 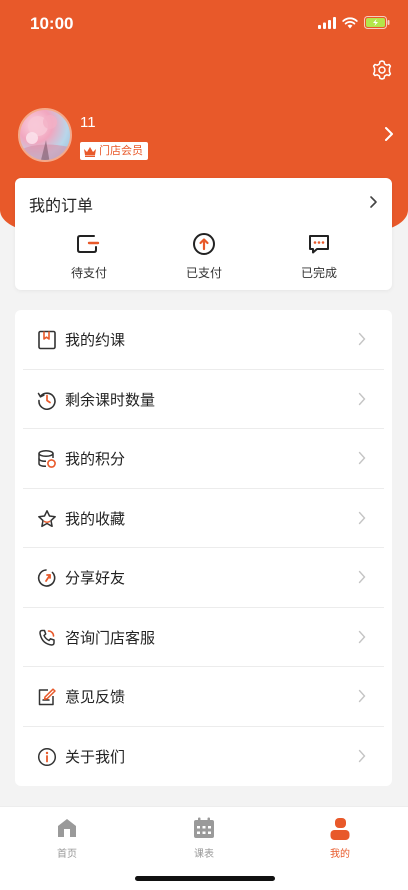 I want to click on order-completed-label: 已完成, so click(x=318, y=273).